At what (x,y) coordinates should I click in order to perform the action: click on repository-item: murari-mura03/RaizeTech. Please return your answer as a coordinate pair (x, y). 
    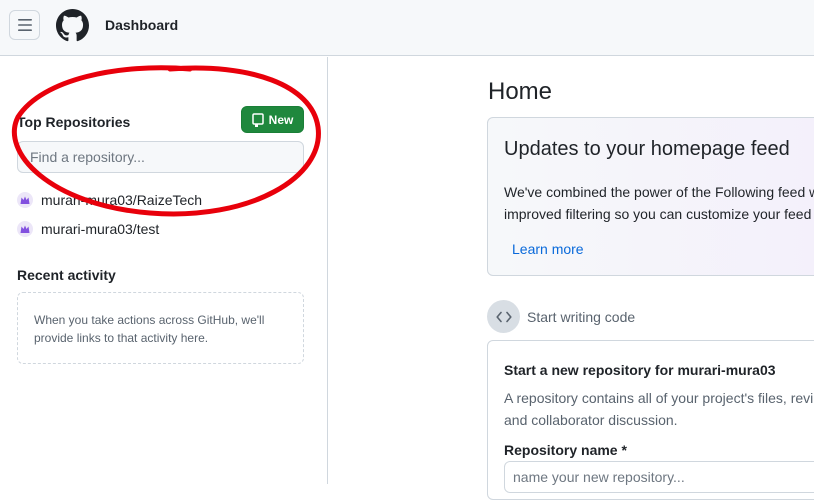
    Looking at the image, I should click on (109, 200).